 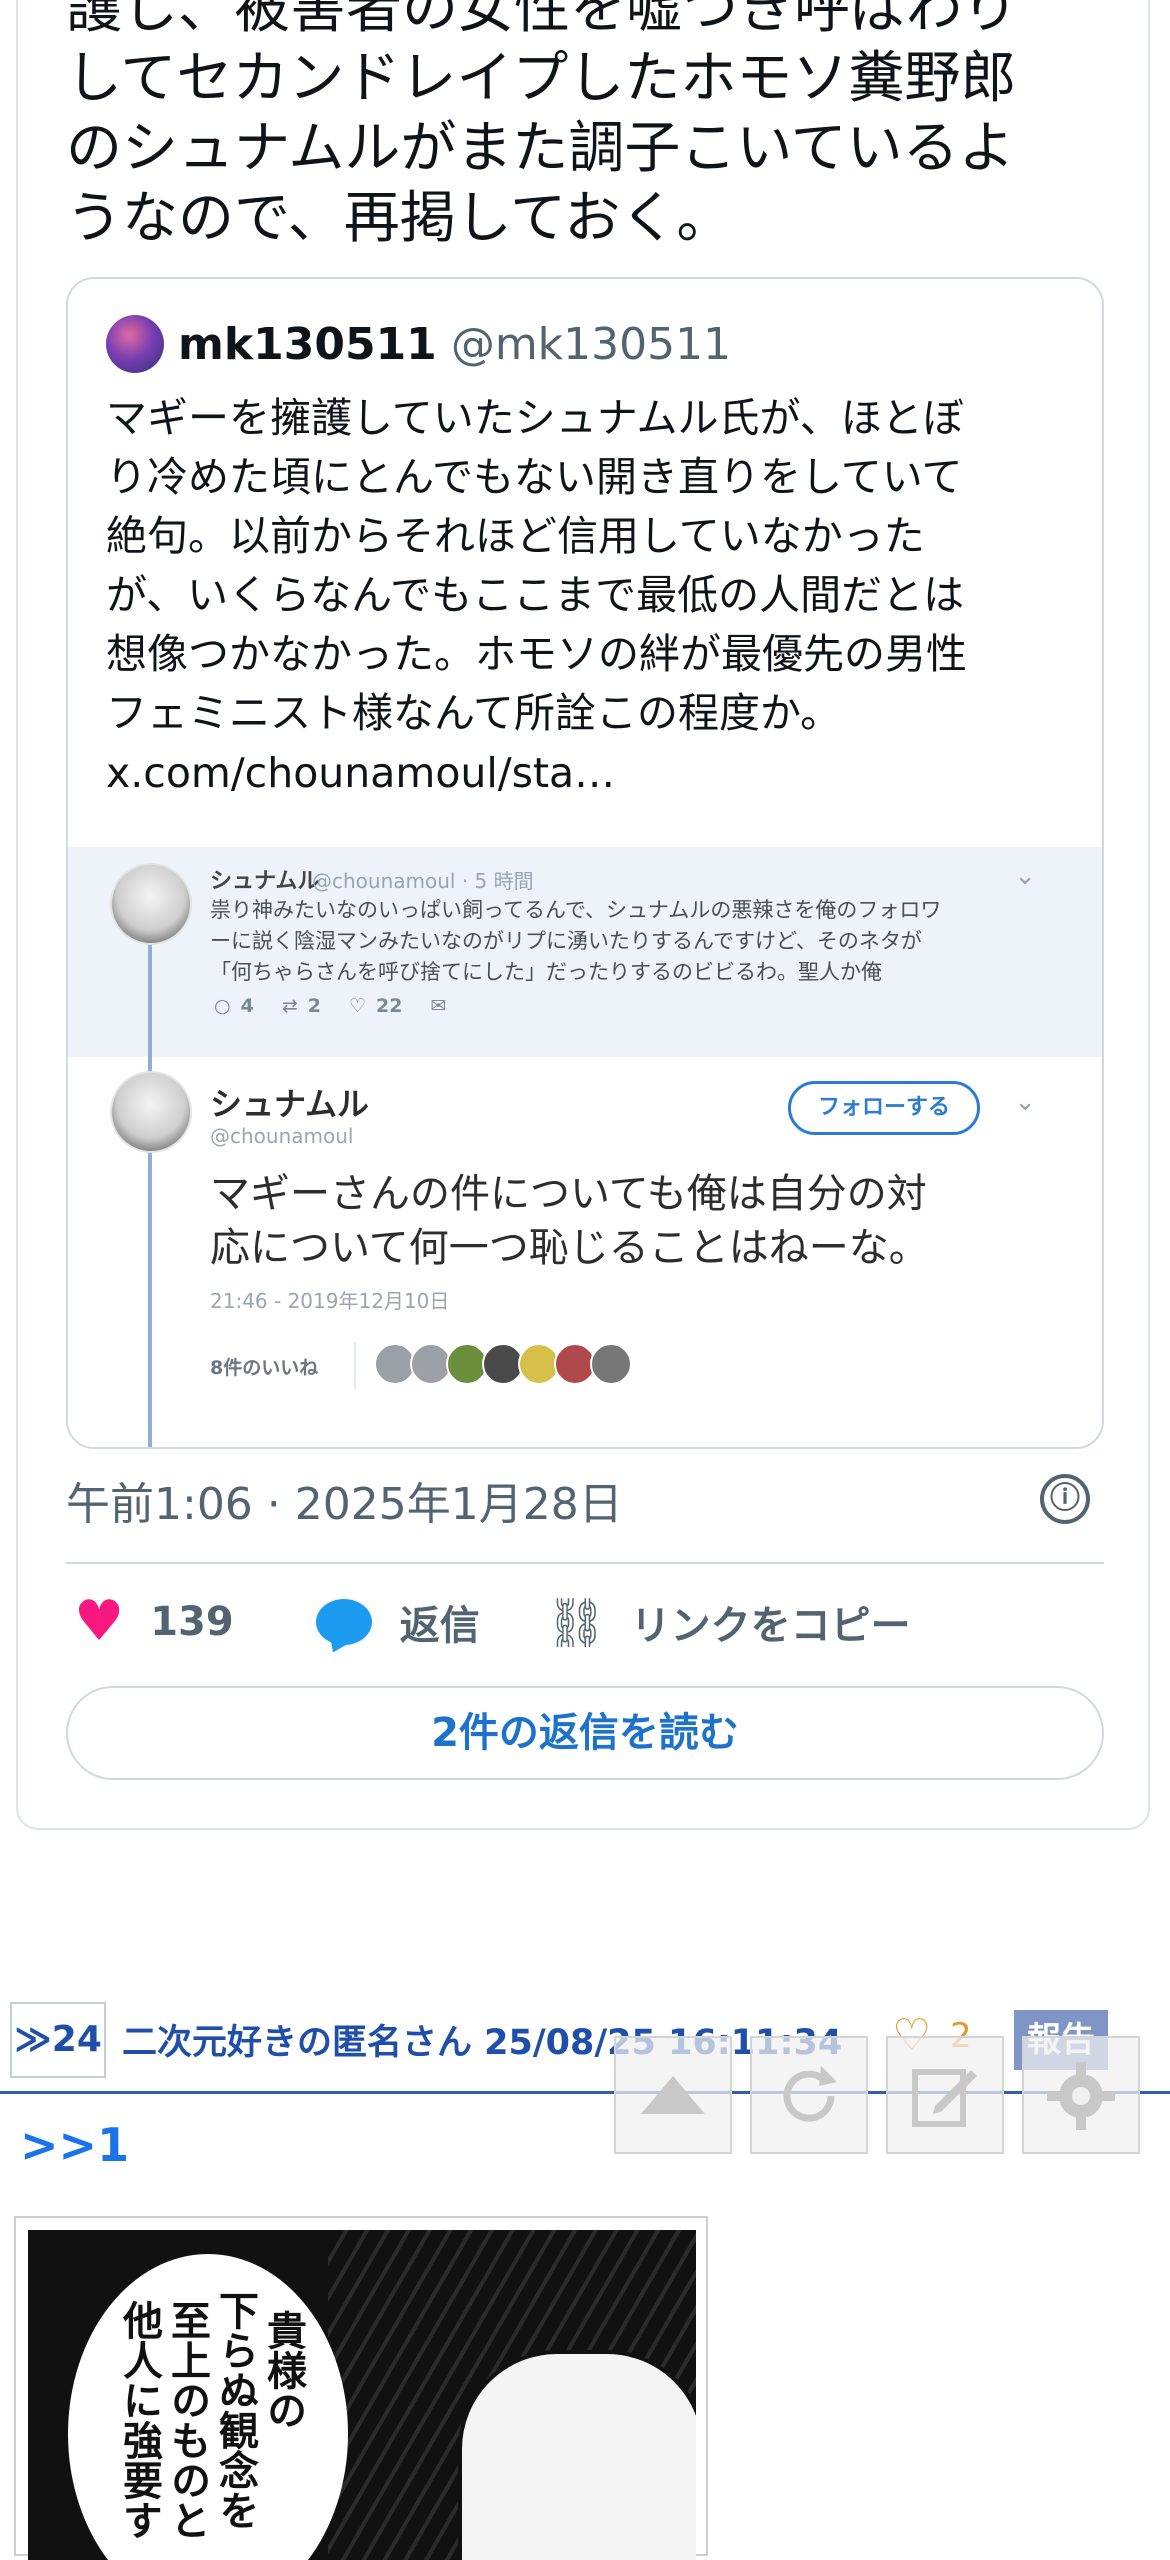 What do you see at coordinates (577, 2455) in the screenshot?
I see `character-figure` at bounding box center [577, 2455].